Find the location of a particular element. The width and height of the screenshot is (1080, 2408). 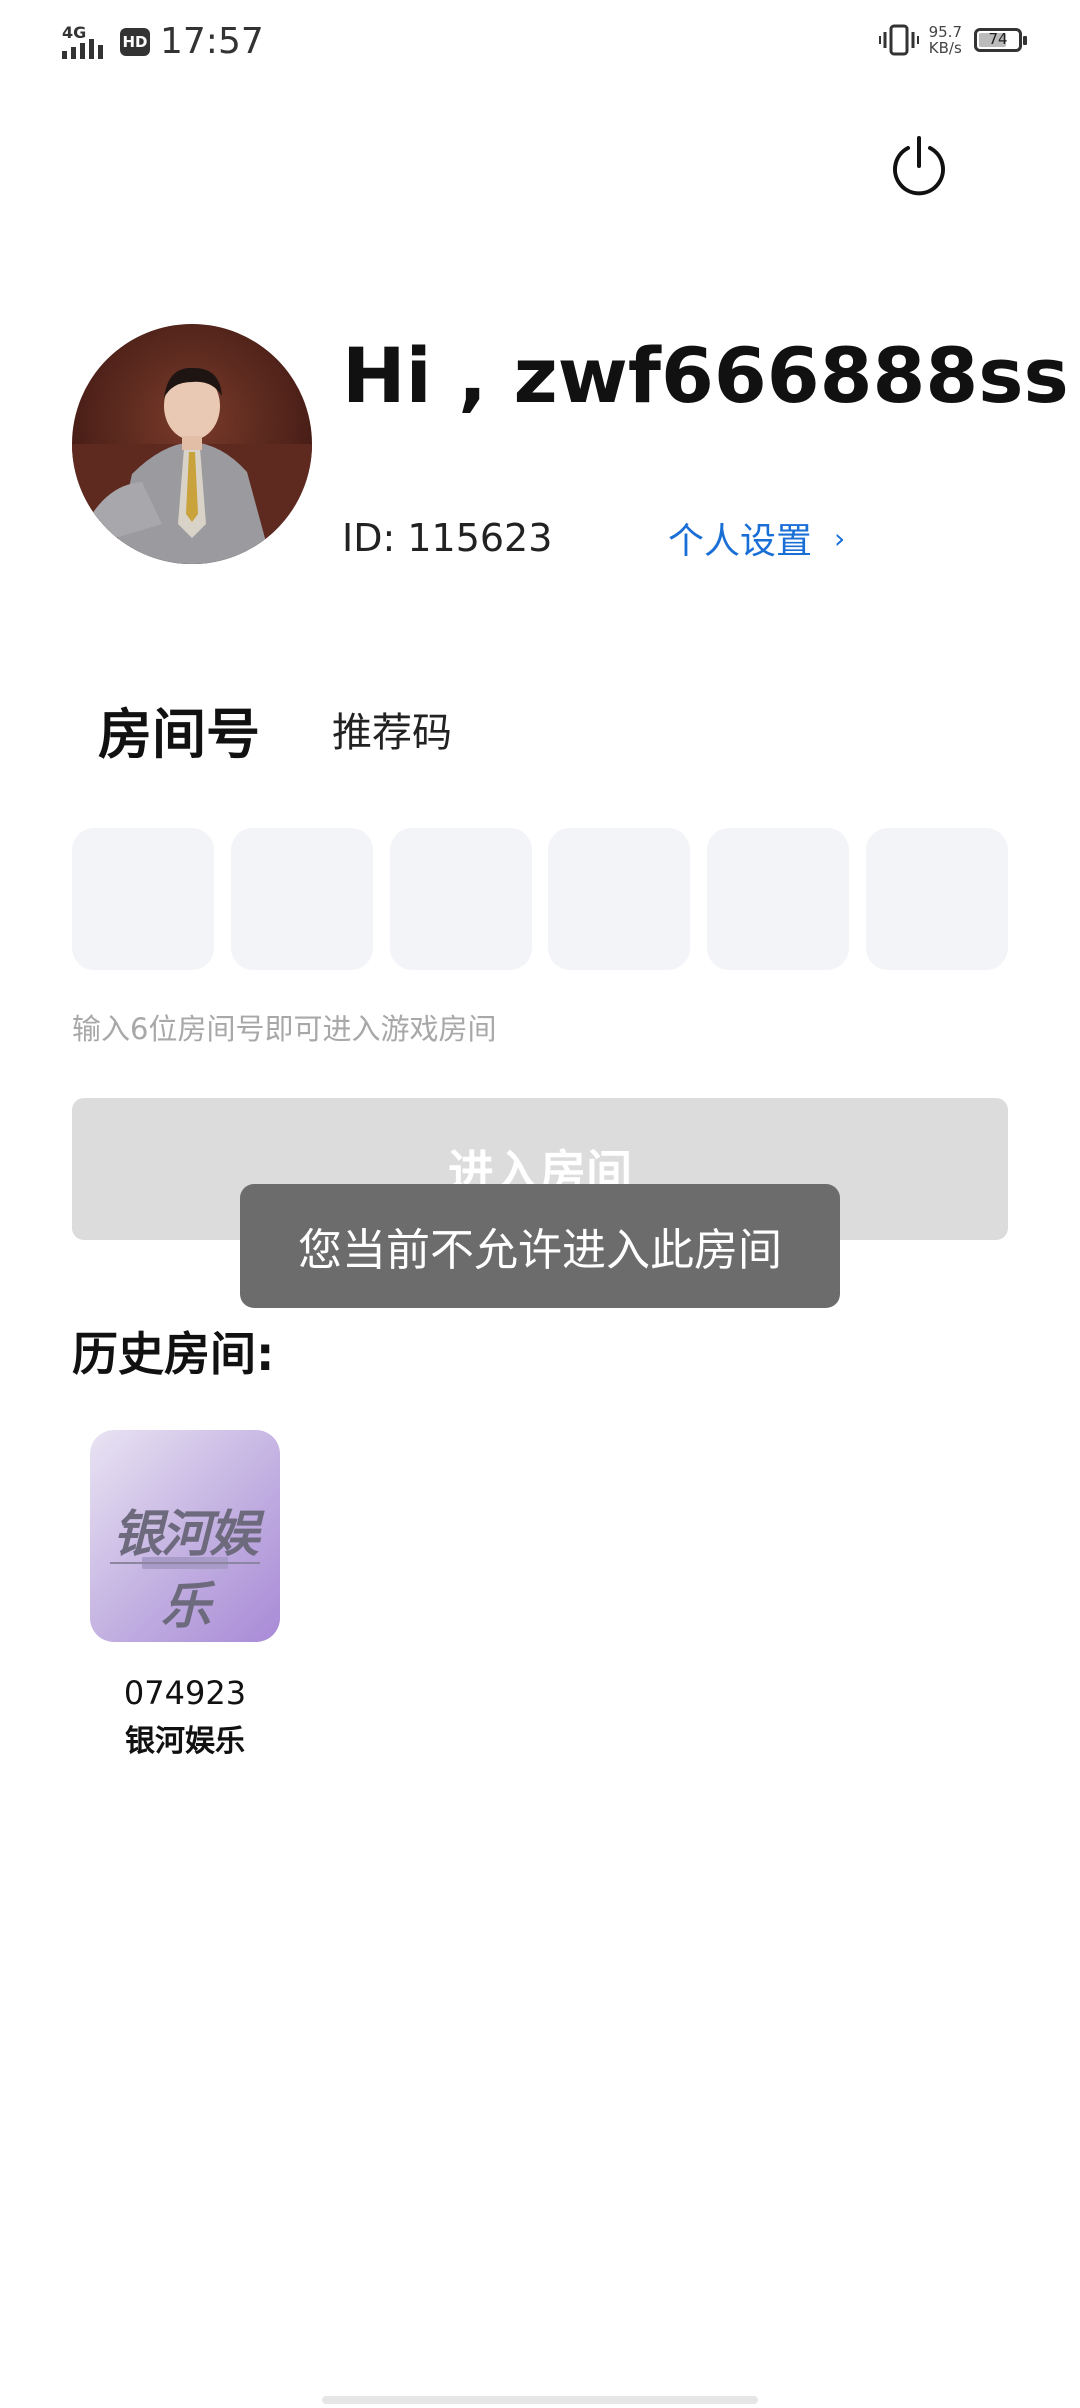

avatar-image is located at coordinates (192, 444).